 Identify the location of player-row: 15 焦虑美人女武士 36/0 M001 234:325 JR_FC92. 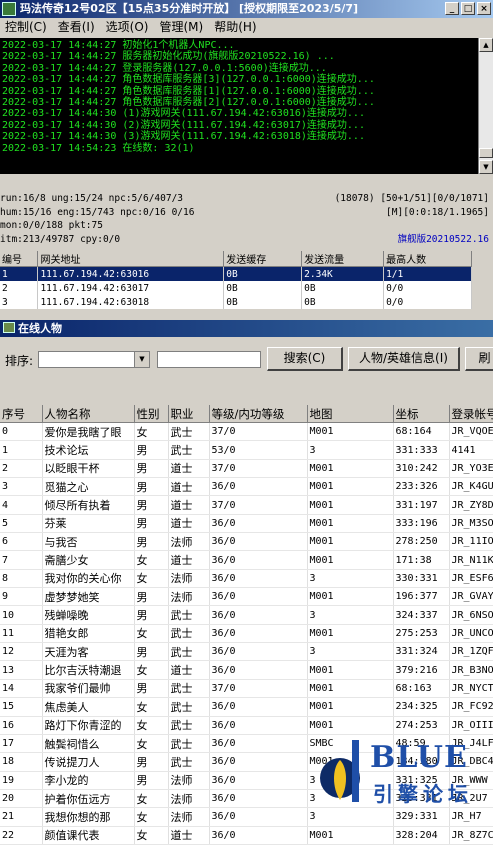
(246, 707).